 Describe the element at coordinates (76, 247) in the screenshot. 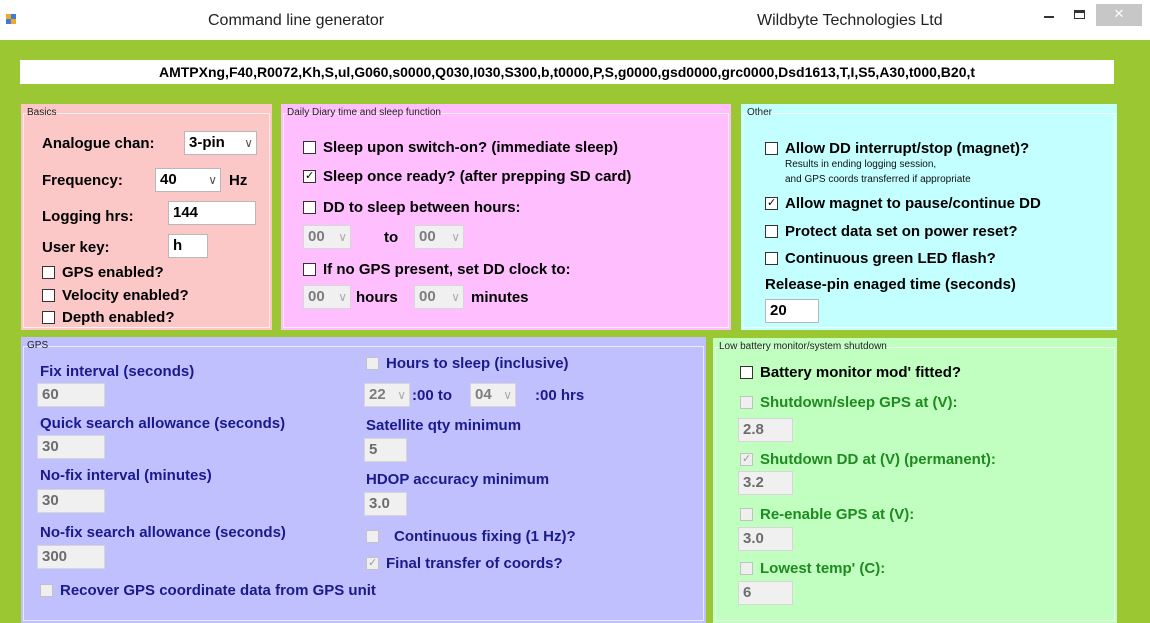

I see `user-key-label: User key:` at that location.